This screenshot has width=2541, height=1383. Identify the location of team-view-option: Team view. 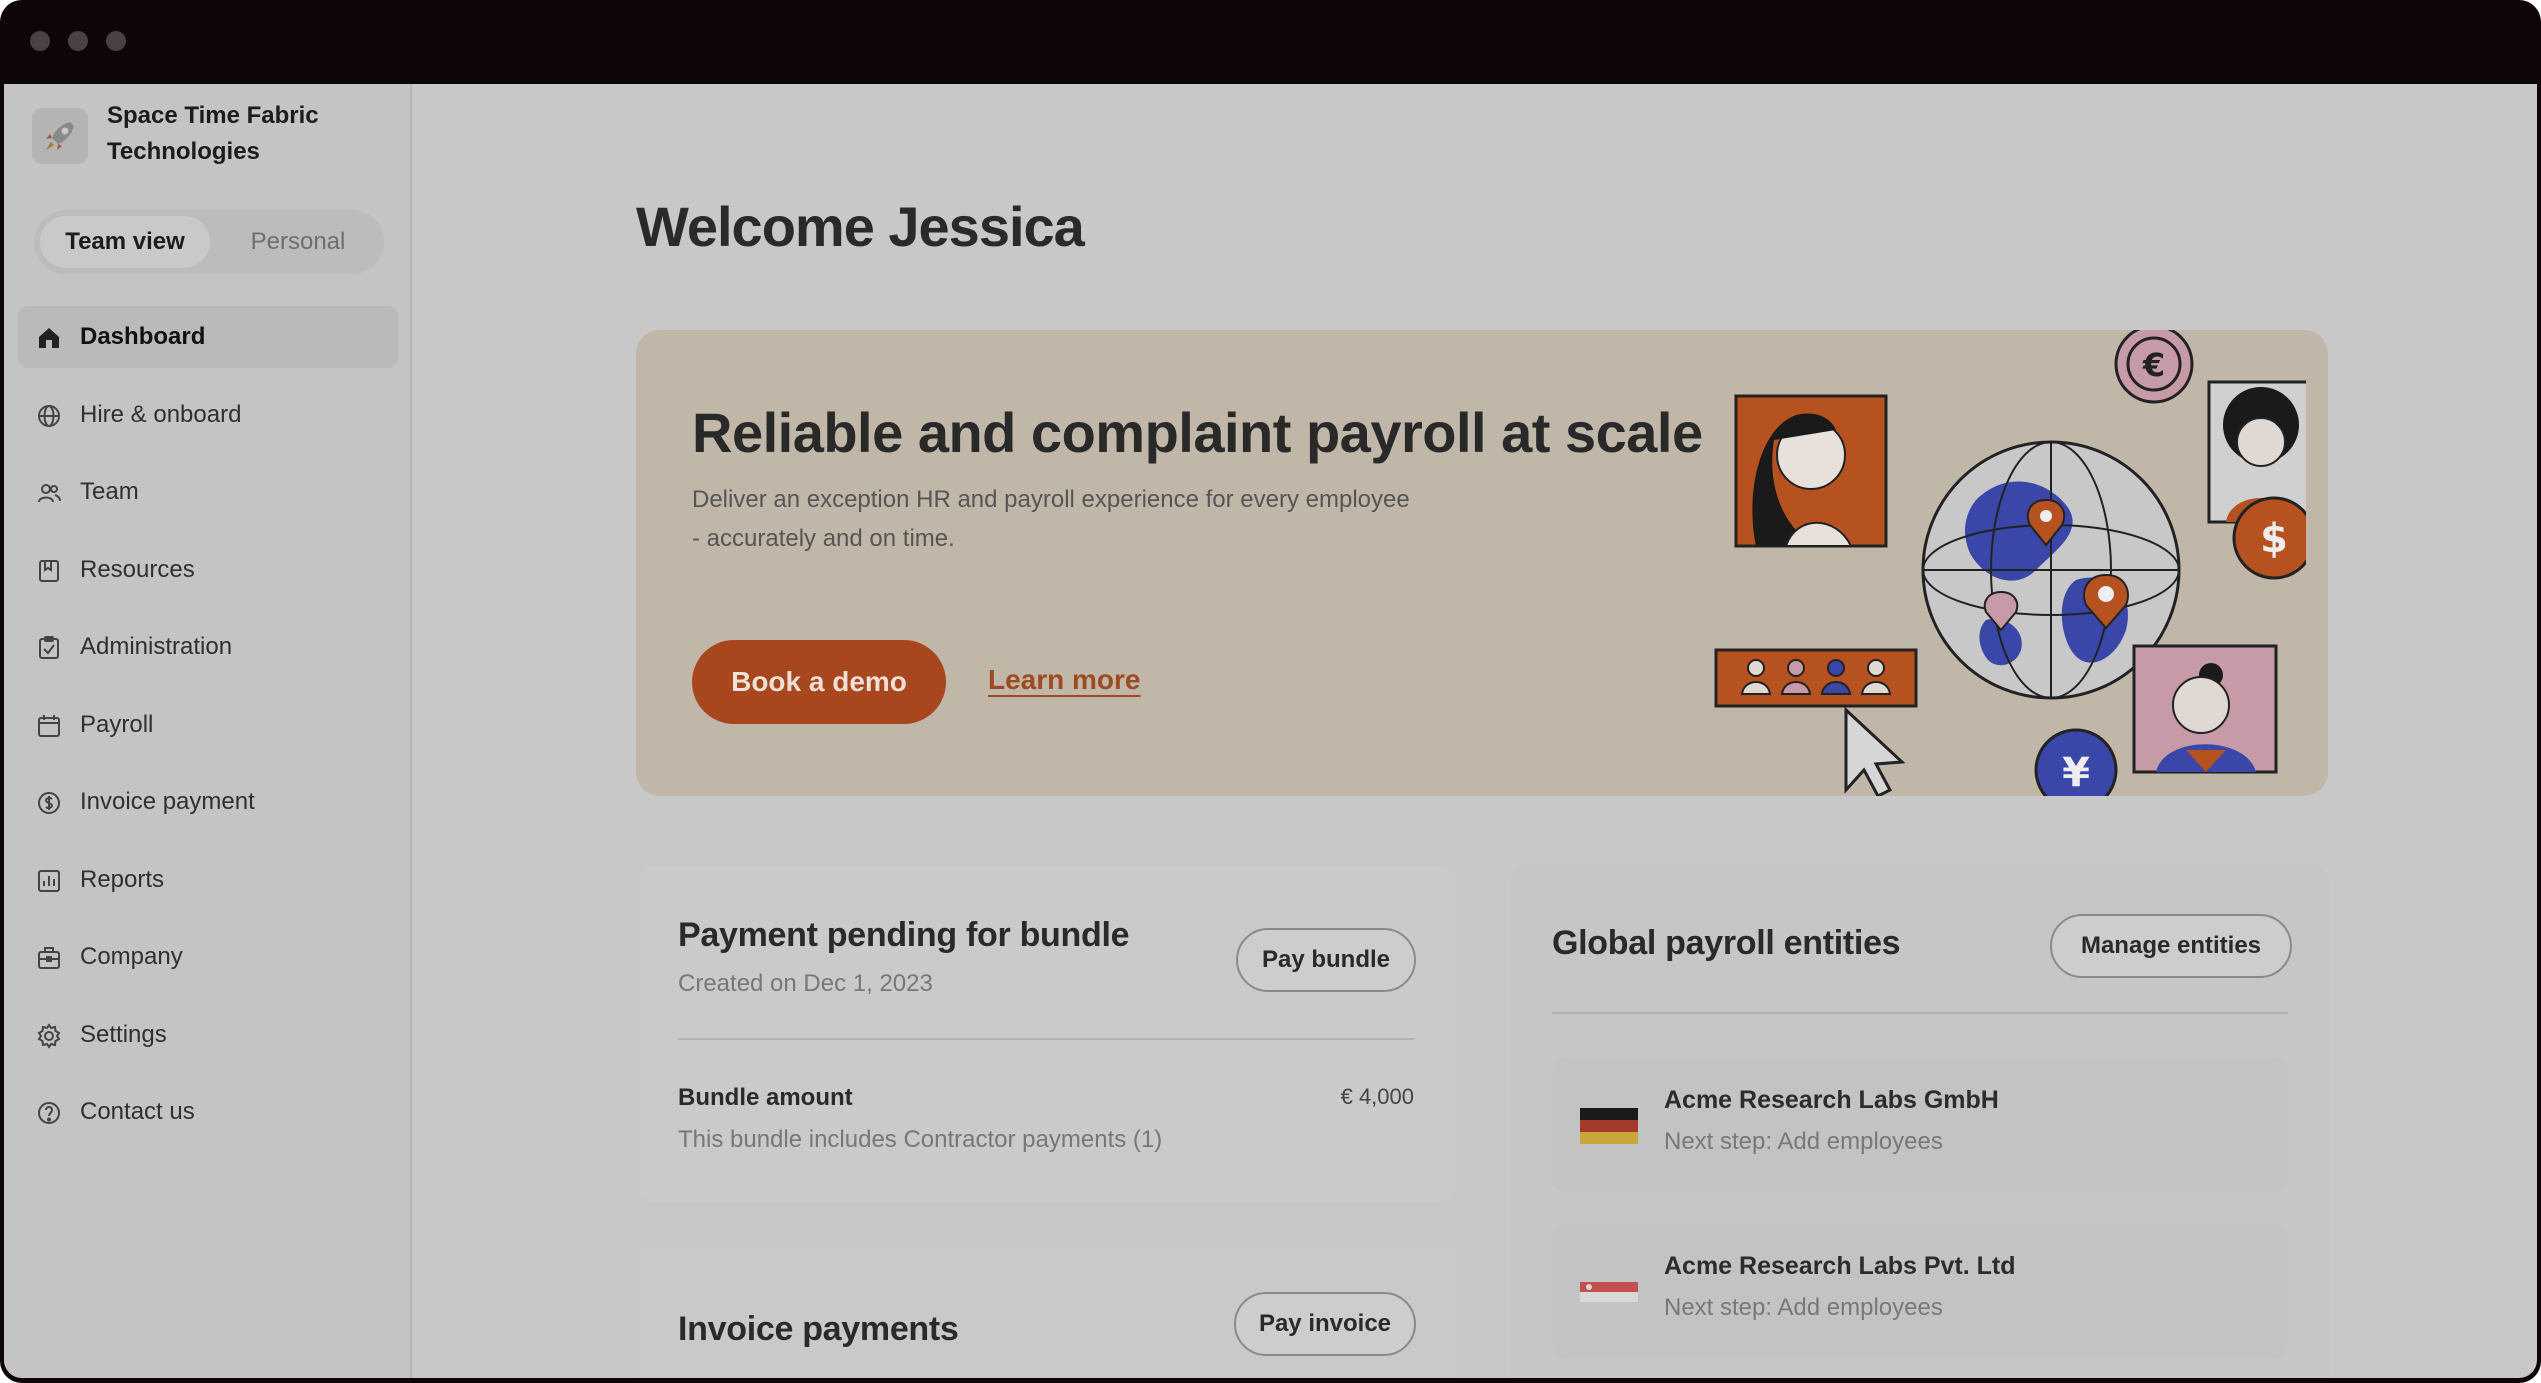
(125, 242).